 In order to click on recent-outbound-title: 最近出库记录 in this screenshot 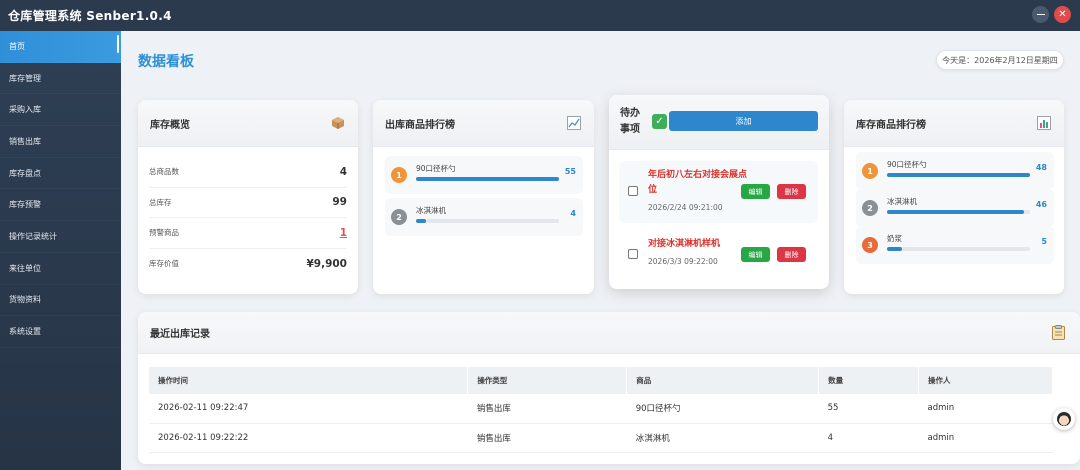, I will do `click(180, 334)`.